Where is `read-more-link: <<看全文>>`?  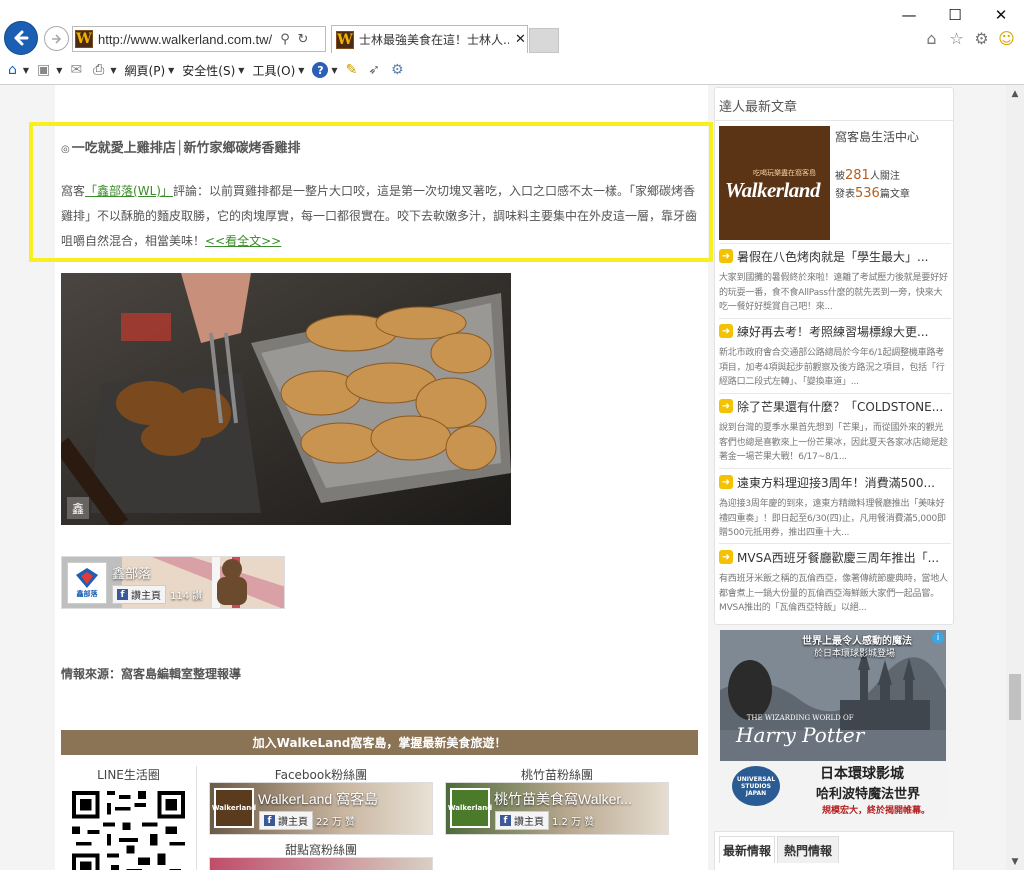 read-more-link: <<看全文>> is located at coordinates (243, 241).